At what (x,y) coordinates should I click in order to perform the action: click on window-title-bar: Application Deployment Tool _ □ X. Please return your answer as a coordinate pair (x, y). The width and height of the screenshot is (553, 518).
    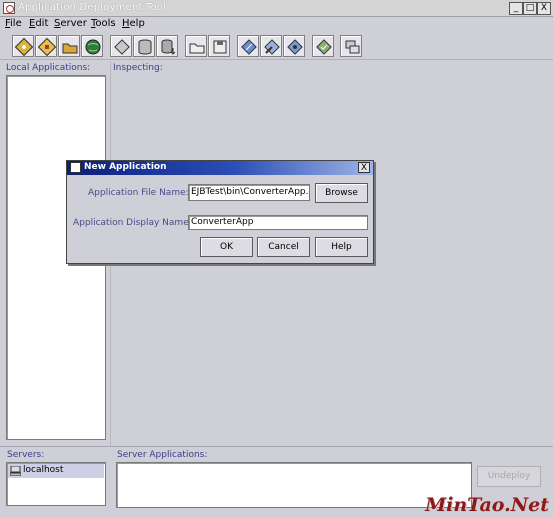
    Looking at the image, I should click on (276, 8).